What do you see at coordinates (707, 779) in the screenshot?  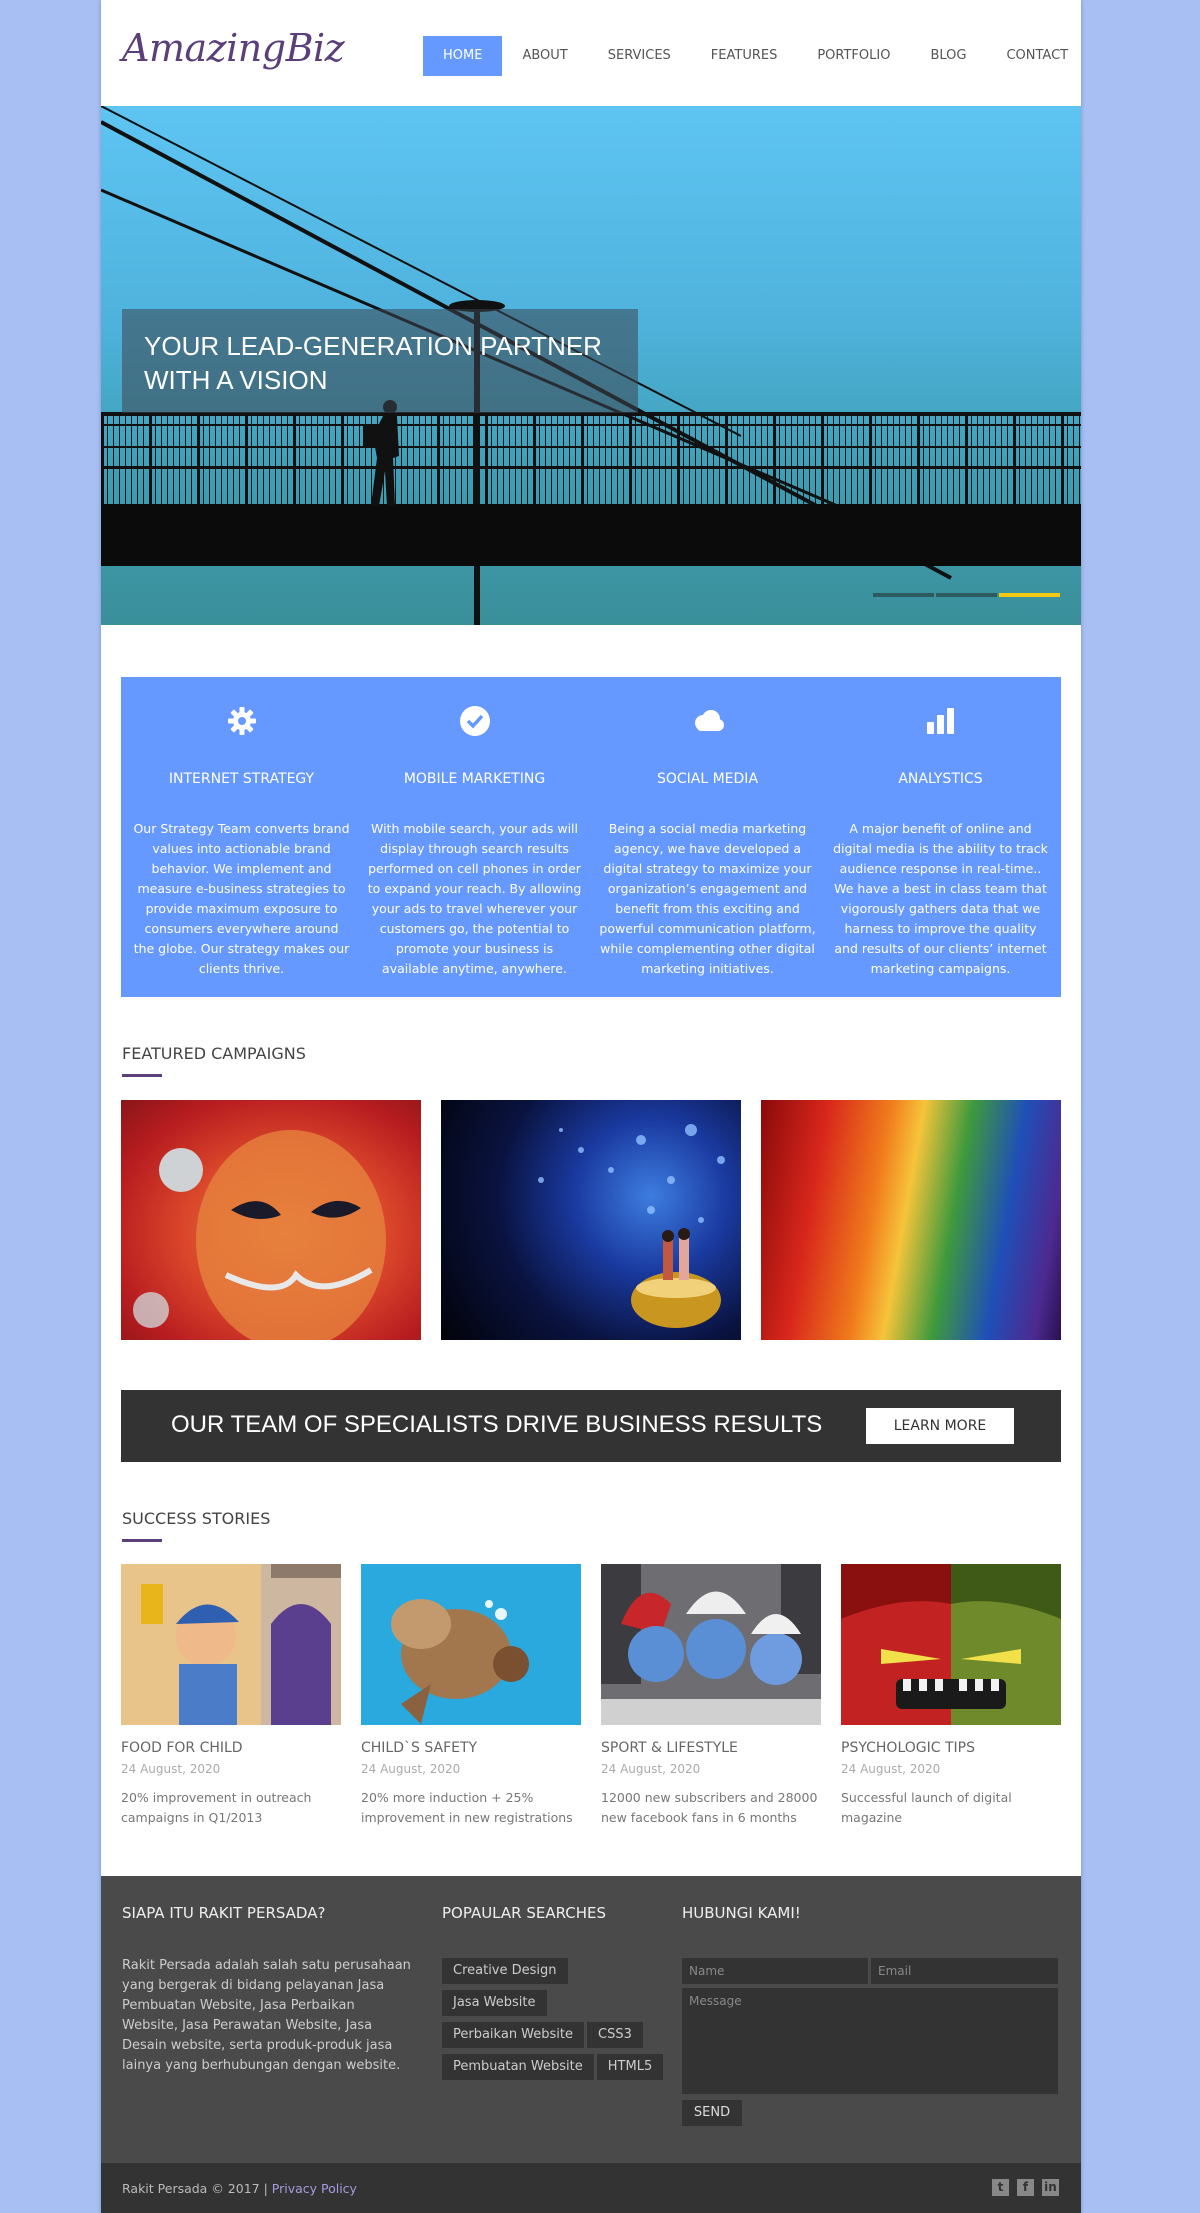 I see `service-title: SOCIAL MEDIA` at bounding box center [707, 779].